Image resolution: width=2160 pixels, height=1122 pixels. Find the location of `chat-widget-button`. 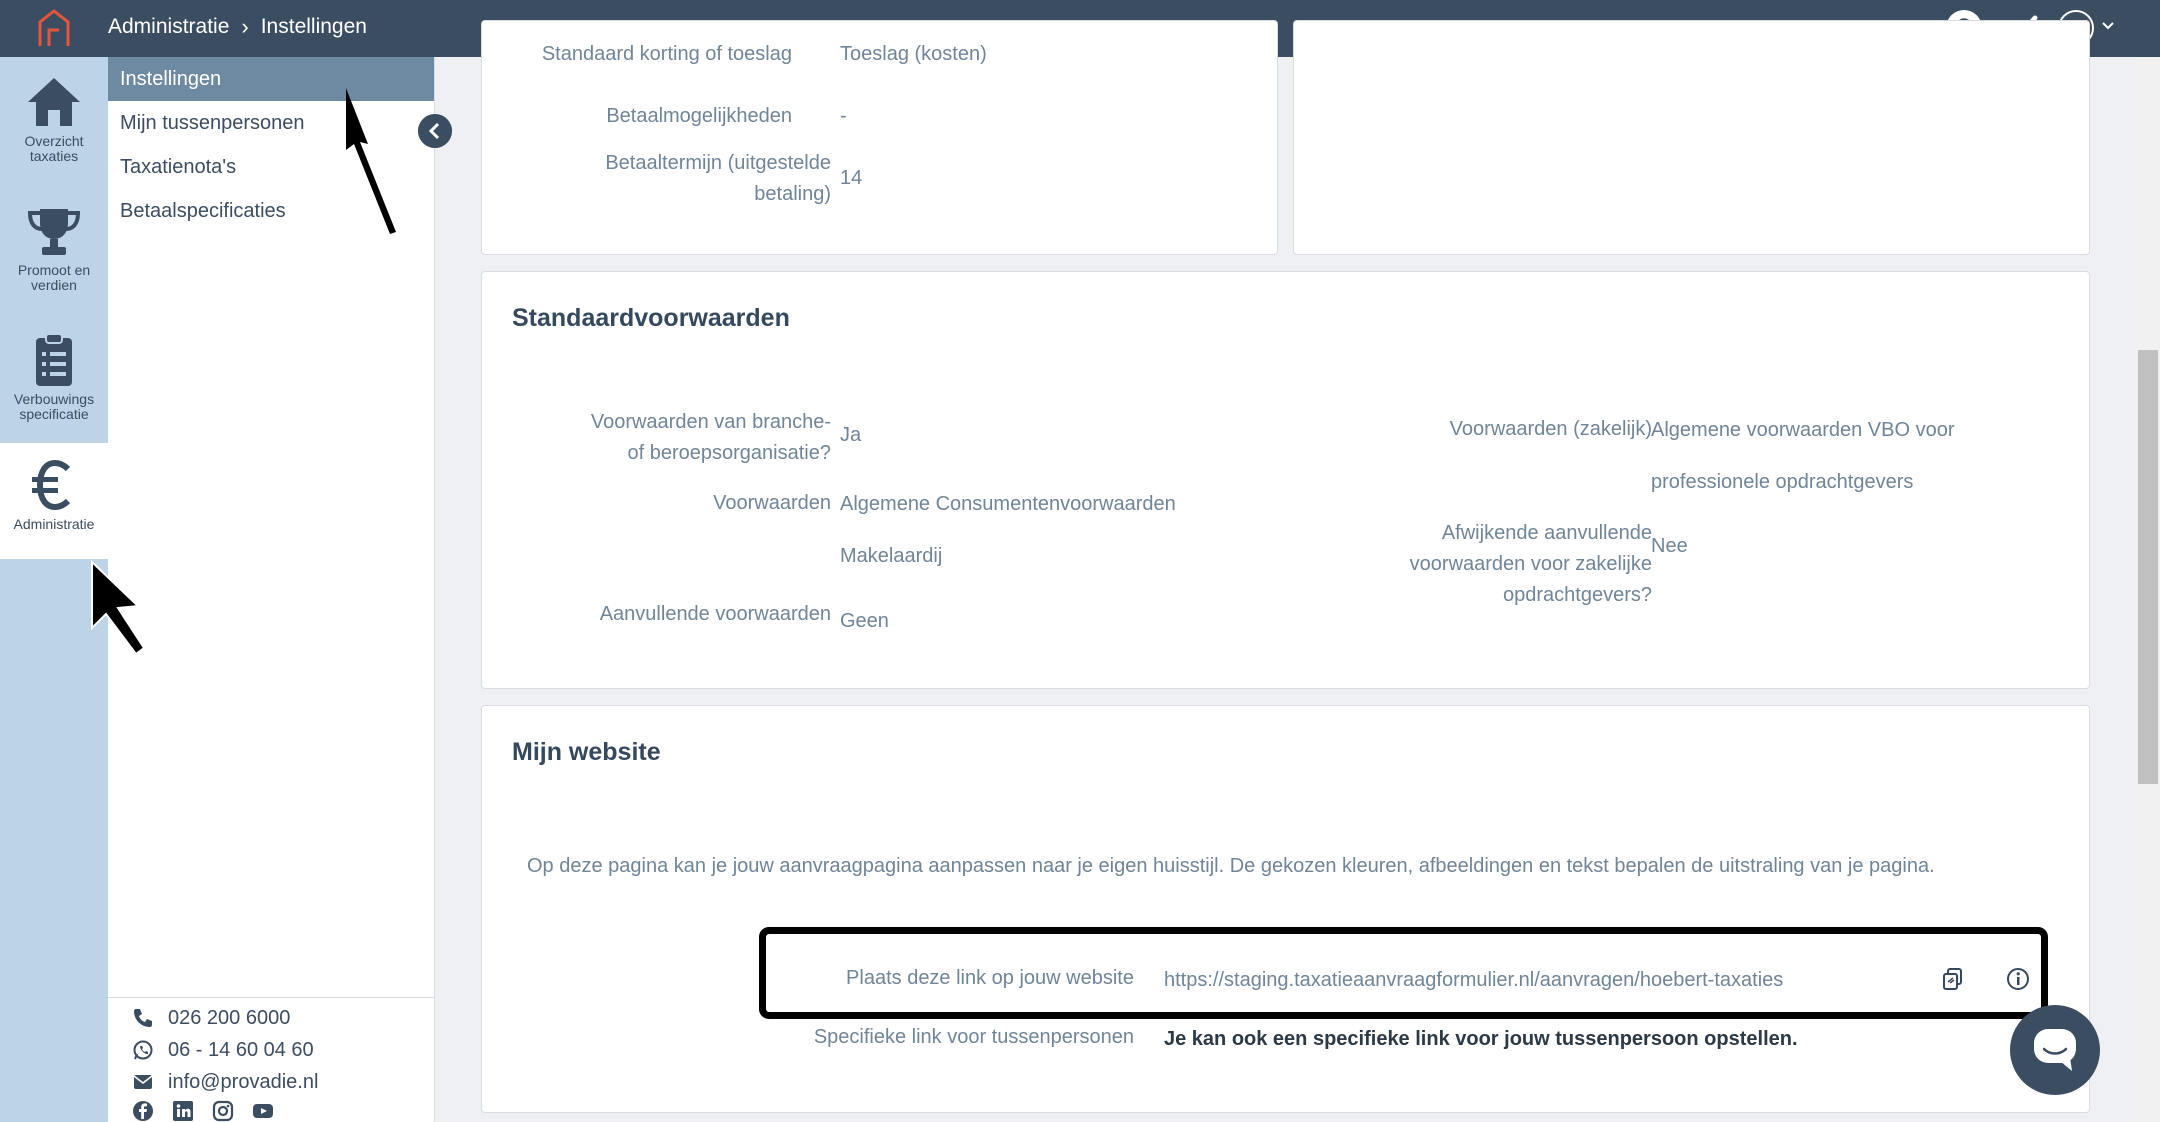

chat-widget-button is located at coordinates (2074, 1050).